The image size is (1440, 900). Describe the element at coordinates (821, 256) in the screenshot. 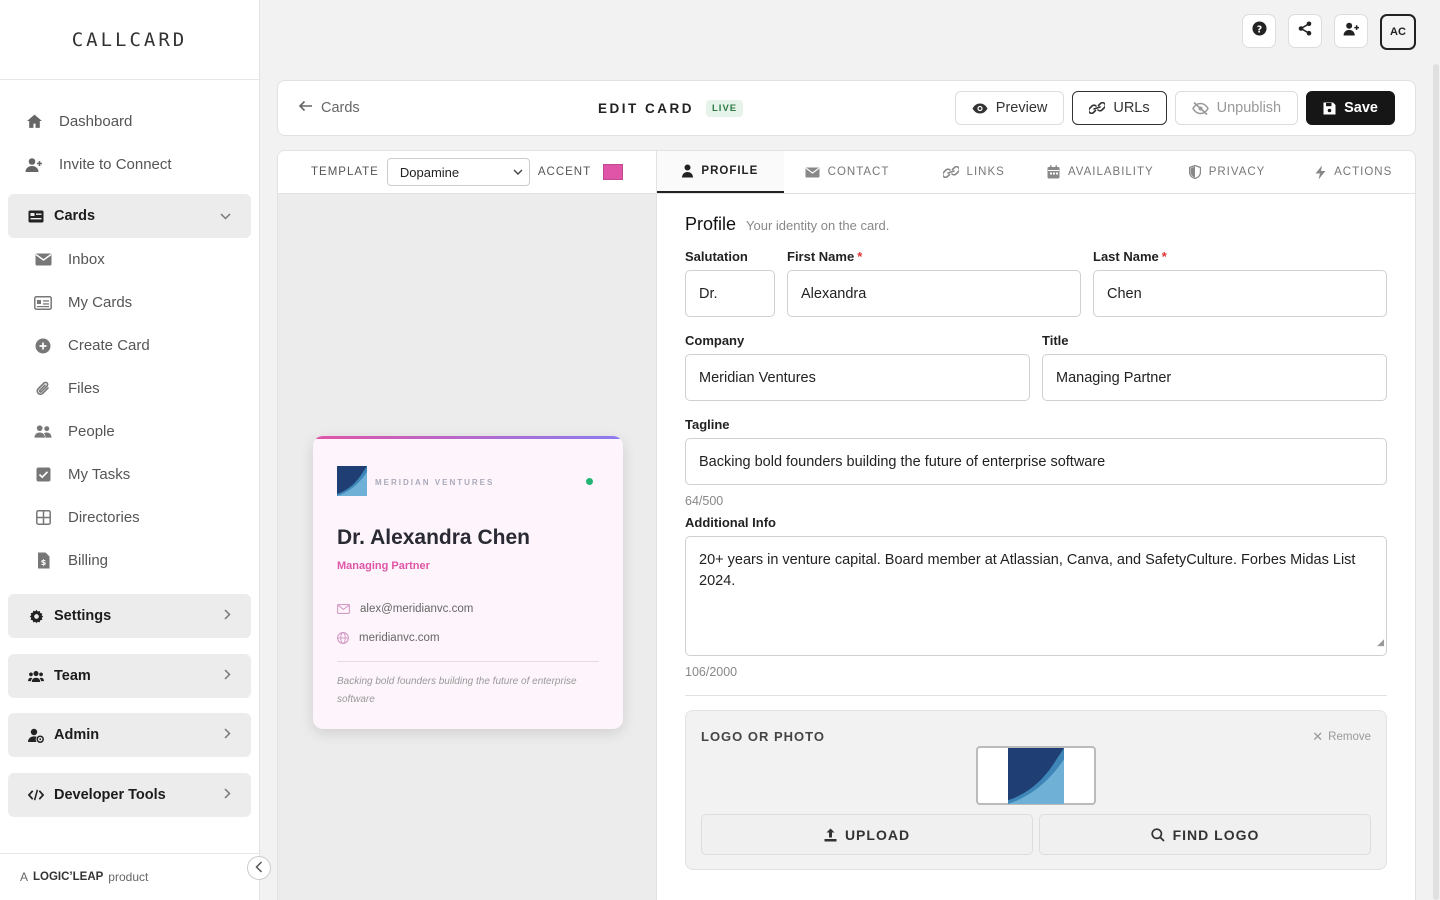

I see `first-name-label-text: First Name` at that location.